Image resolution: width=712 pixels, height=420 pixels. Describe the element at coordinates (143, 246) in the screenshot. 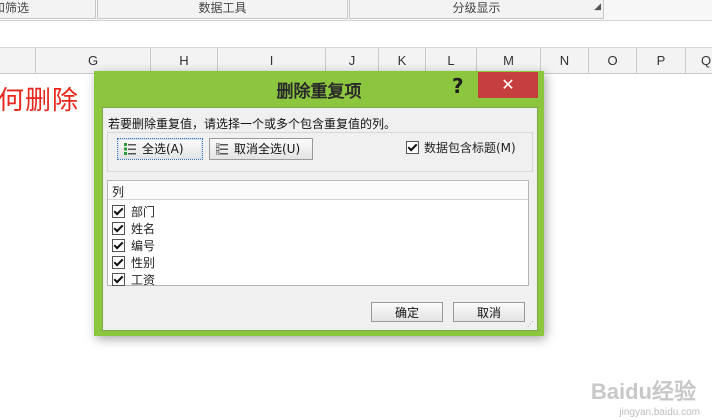

I see `list-item-label: 编号` at that location.